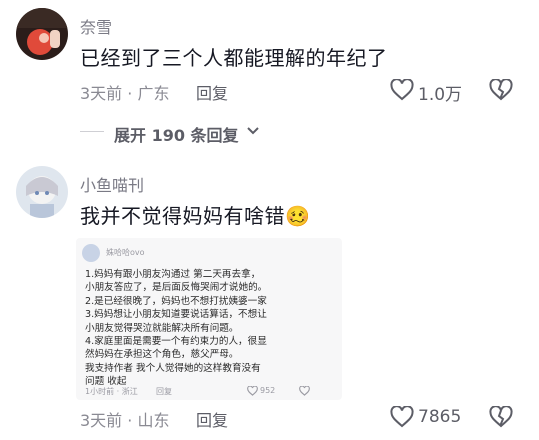  I want to click on comment-text: 已经到了三个人都能理解的年纪了, so click(234, 58).